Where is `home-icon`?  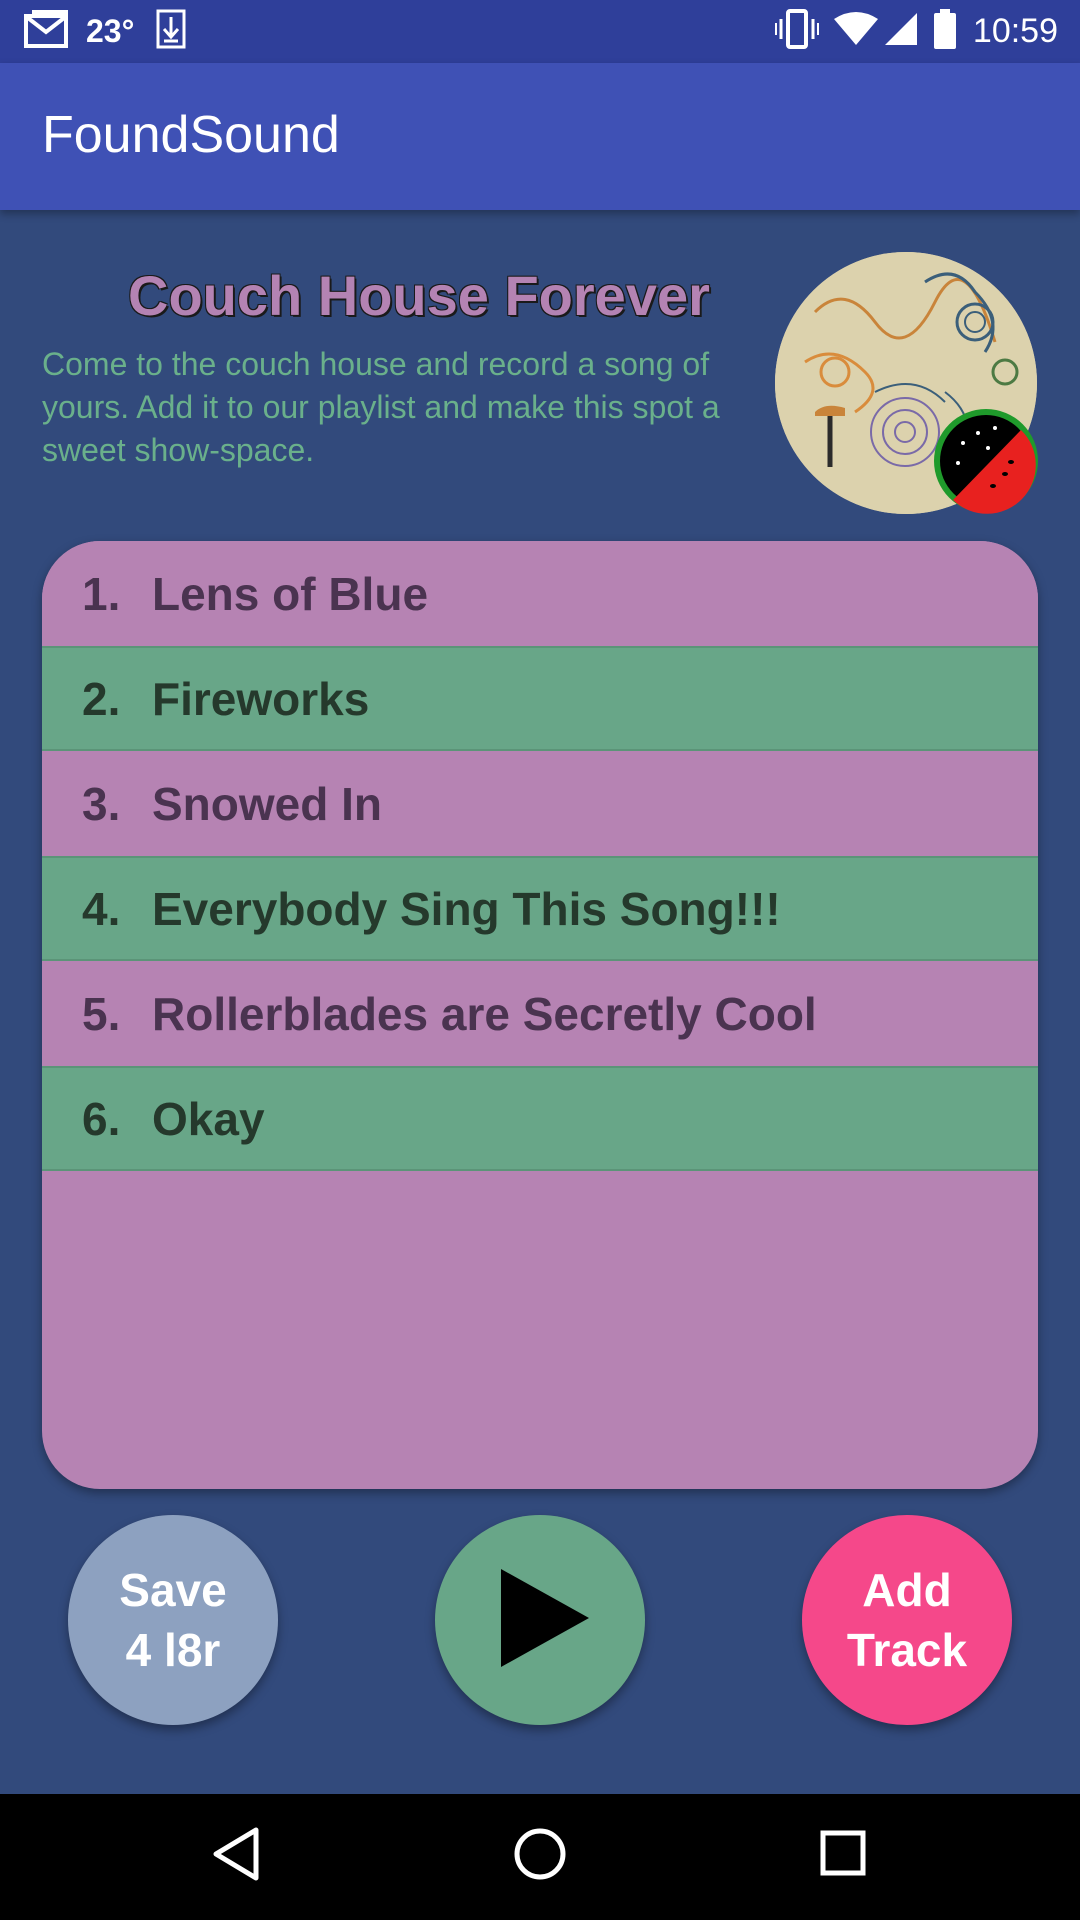
home-icon is located at coordinates (540, 1856).